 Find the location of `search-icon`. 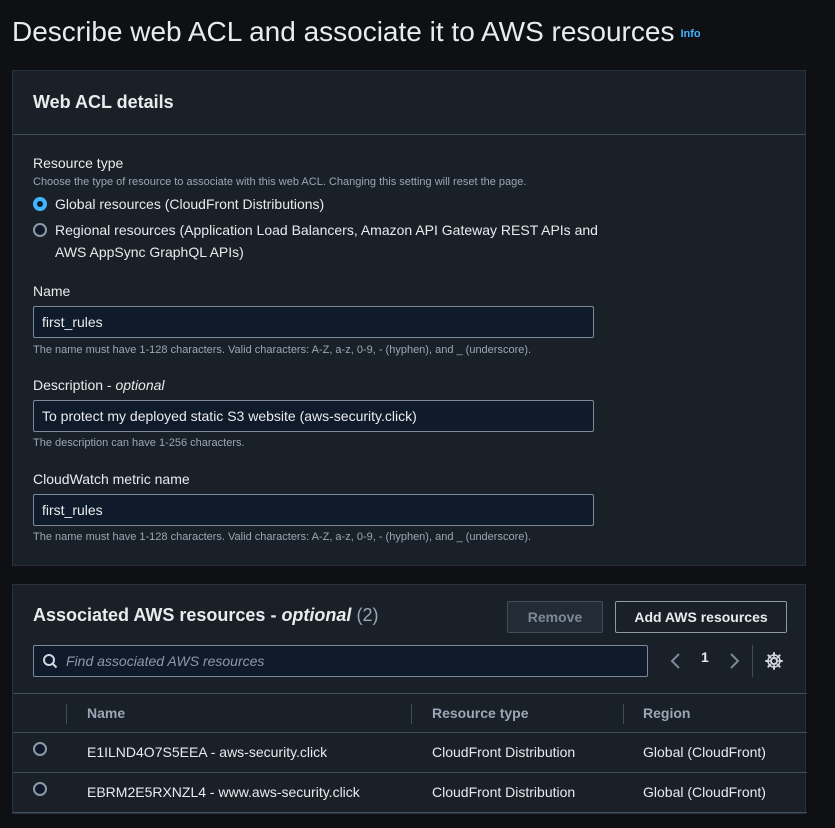

search-icon is located at coordinates (50, 661).